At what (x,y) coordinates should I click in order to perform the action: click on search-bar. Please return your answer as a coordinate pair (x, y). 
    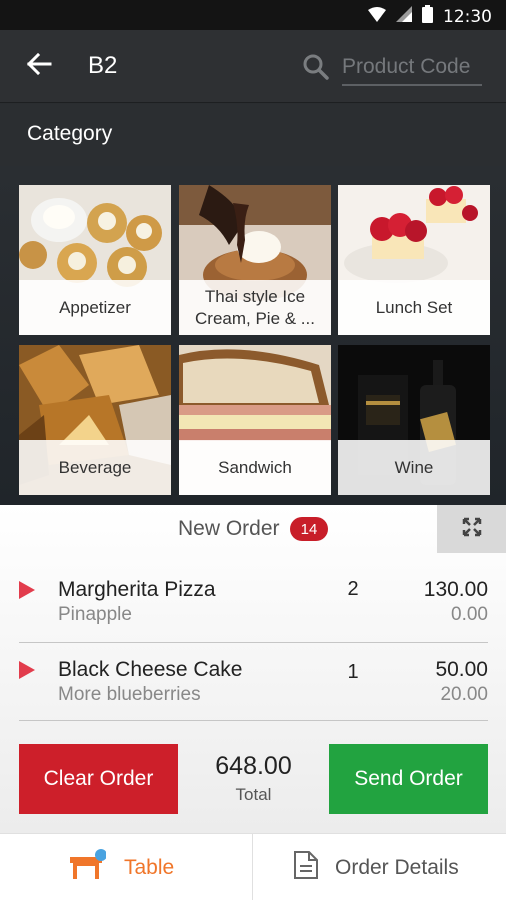
    Looking at the image, I should click on (393, 69).